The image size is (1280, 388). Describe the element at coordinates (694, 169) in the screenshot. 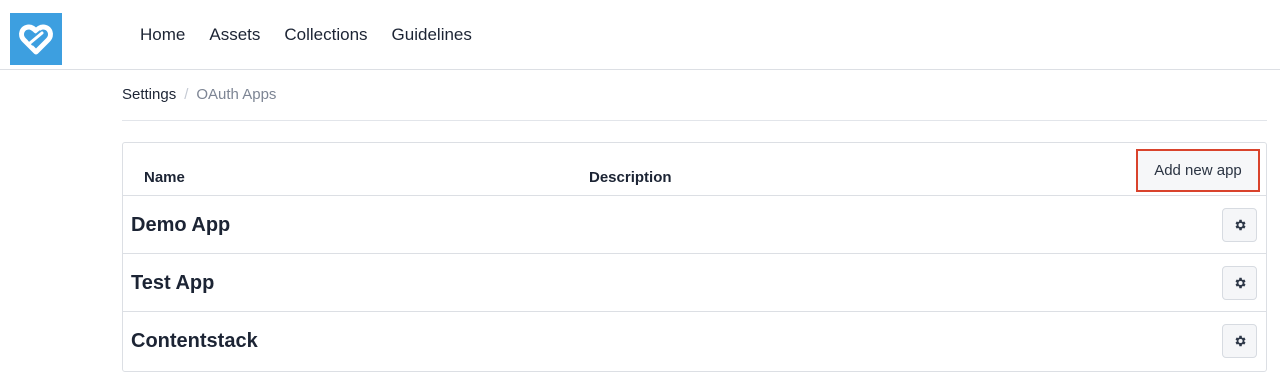

I see `table-header: Name Description Add new app` at that location.